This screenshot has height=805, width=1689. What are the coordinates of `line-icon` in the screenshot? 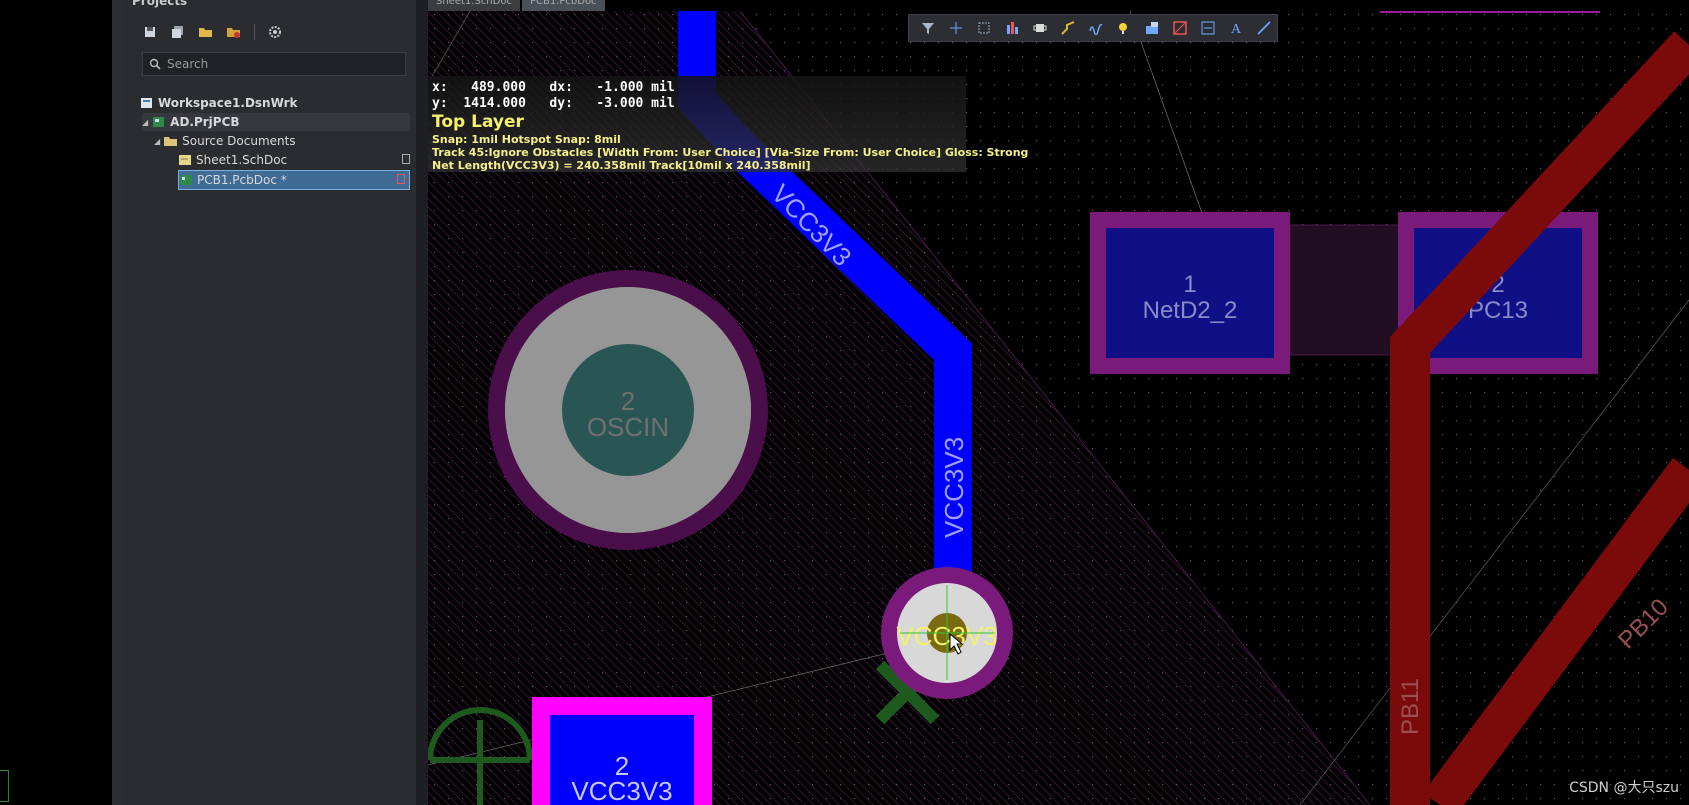 It's located at (1264, 28).